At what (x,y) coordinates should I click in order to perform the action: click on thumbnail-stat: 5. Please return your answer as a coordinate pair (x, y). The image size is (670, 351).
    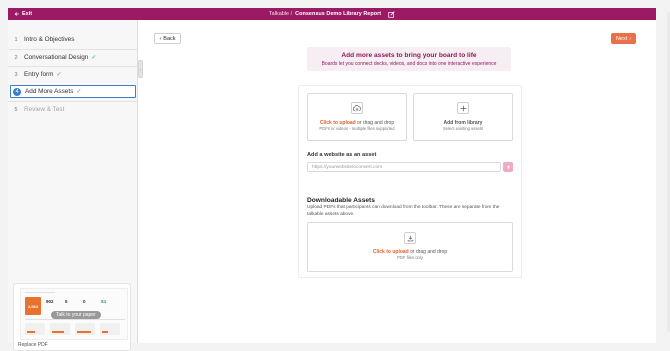
    Looking at the image, I should click on (66, 301).